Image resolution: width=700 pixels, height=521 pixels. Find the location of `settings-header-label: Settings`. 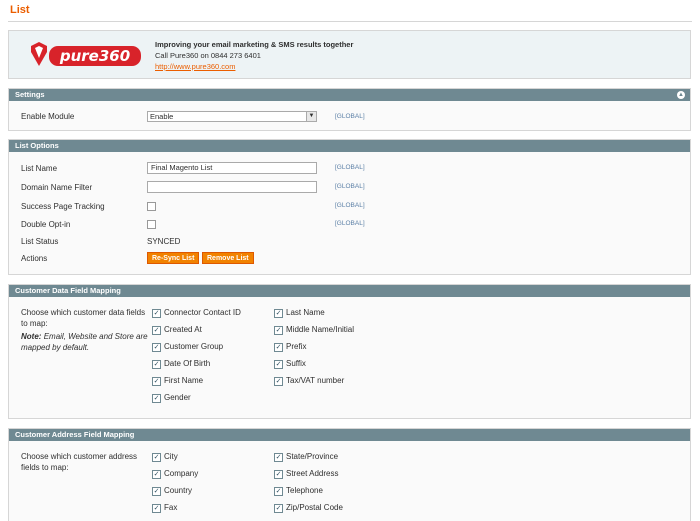

settings-header-label: Settings is located at coordinates (30, 94).